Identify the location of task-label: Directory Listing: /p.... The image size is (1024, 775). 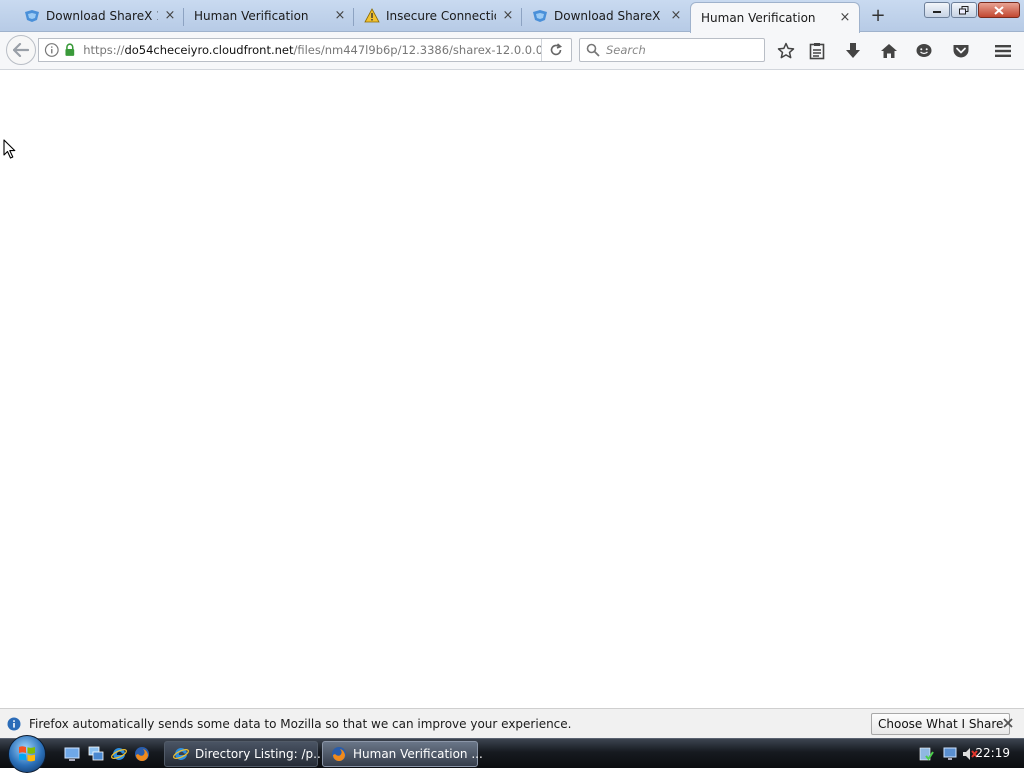
(260, 754).